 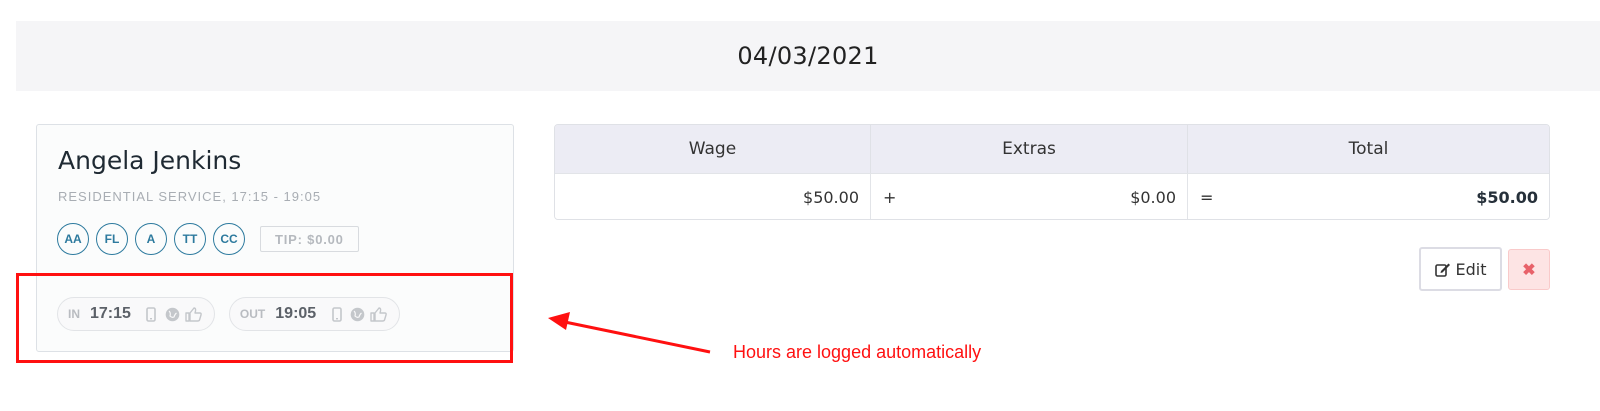 What do you see at coordinates (1507, 197) in the screenshot?
I see `total-value: $50.00` at bounding box center [1507, 197].